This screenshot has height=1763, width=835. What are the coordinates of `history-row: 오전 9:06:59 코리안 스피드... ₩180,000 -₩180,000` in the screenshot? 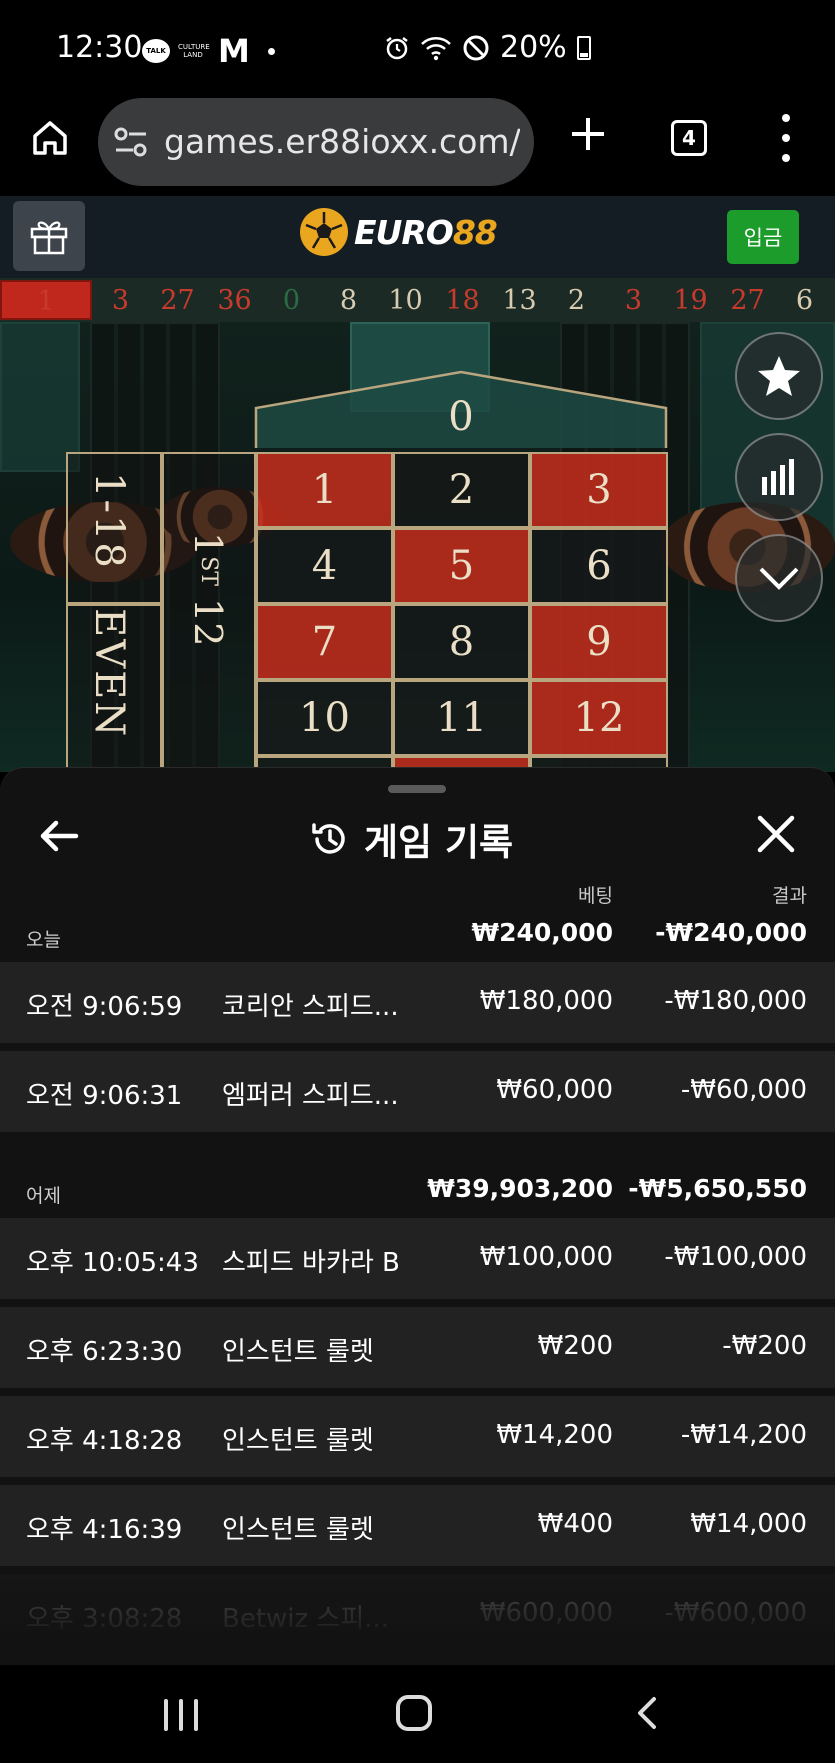 It's located at (417, 1002).